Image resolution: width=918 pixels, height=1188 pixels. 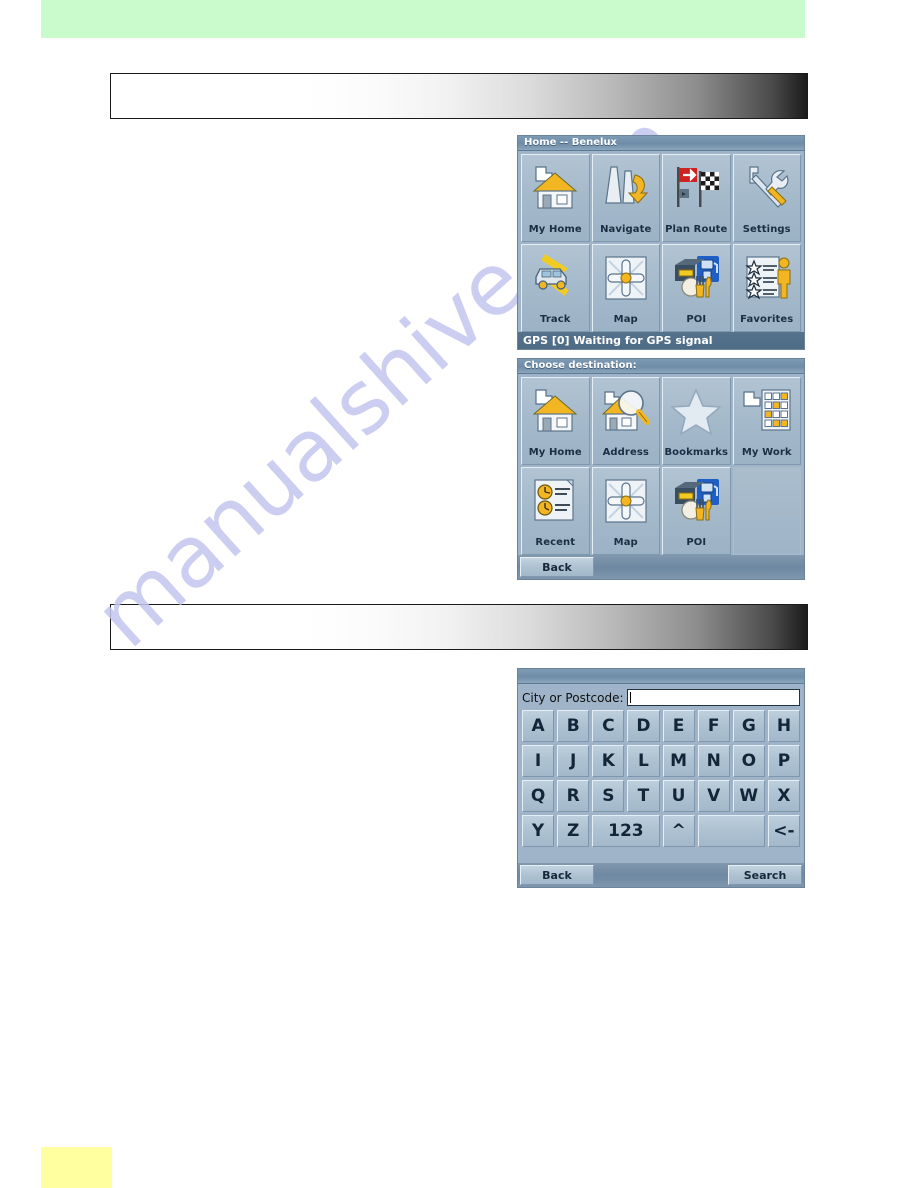 I want to click on key-h: H, so click(x=783, y=726).